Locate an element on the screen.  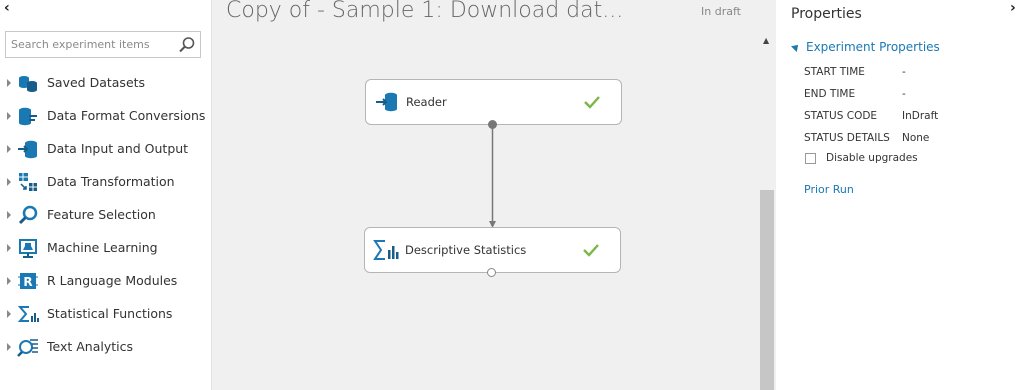
scroll-up-arrow-icon: ▲ is located at coordinates (766, 40).